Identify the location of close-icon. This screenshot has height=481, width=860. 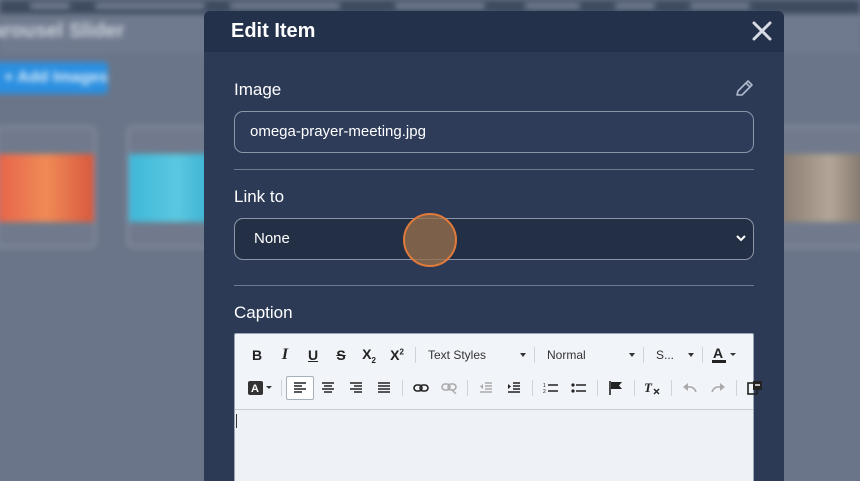
(762, 31).